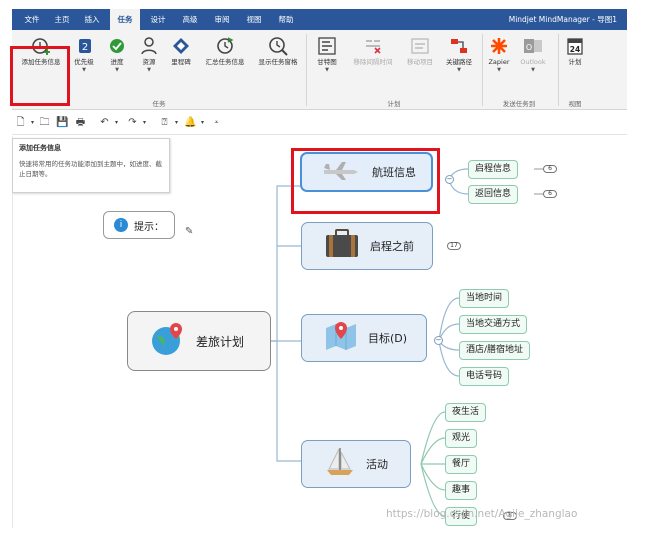 The width and height of the screenshot is (651, 534). I want to click on topic-label: 启程之前, so click(392, 246).